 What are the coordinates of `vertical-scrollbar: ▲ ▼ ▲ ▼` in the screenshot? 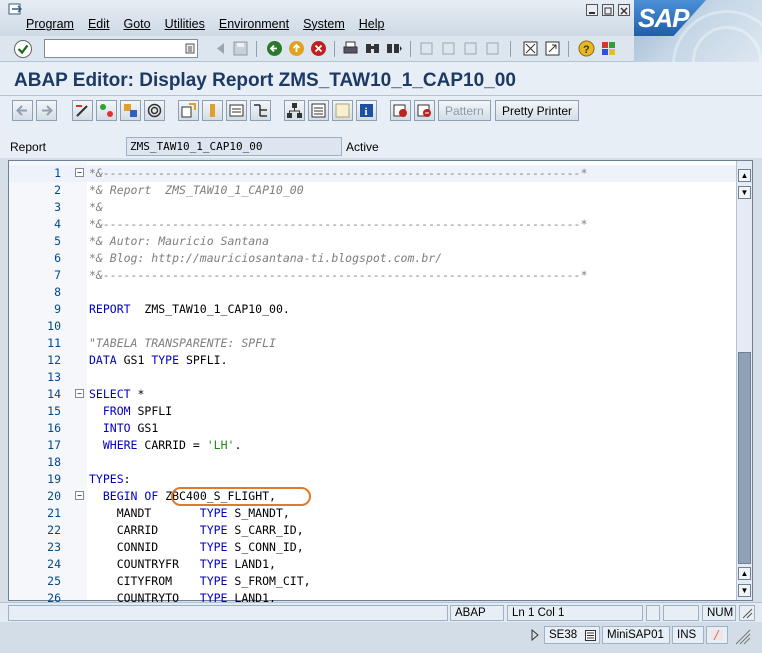 It's located at (744, 380).